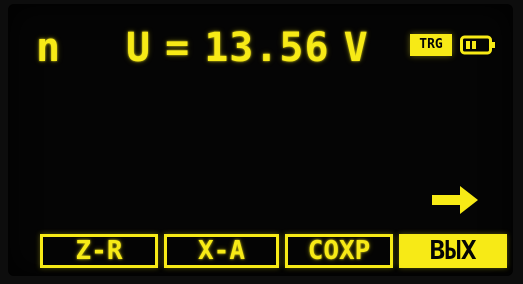  Describe the element at coordinates (339, 251) in the screenshot. I see `softkey-save: СОХР` at that location.